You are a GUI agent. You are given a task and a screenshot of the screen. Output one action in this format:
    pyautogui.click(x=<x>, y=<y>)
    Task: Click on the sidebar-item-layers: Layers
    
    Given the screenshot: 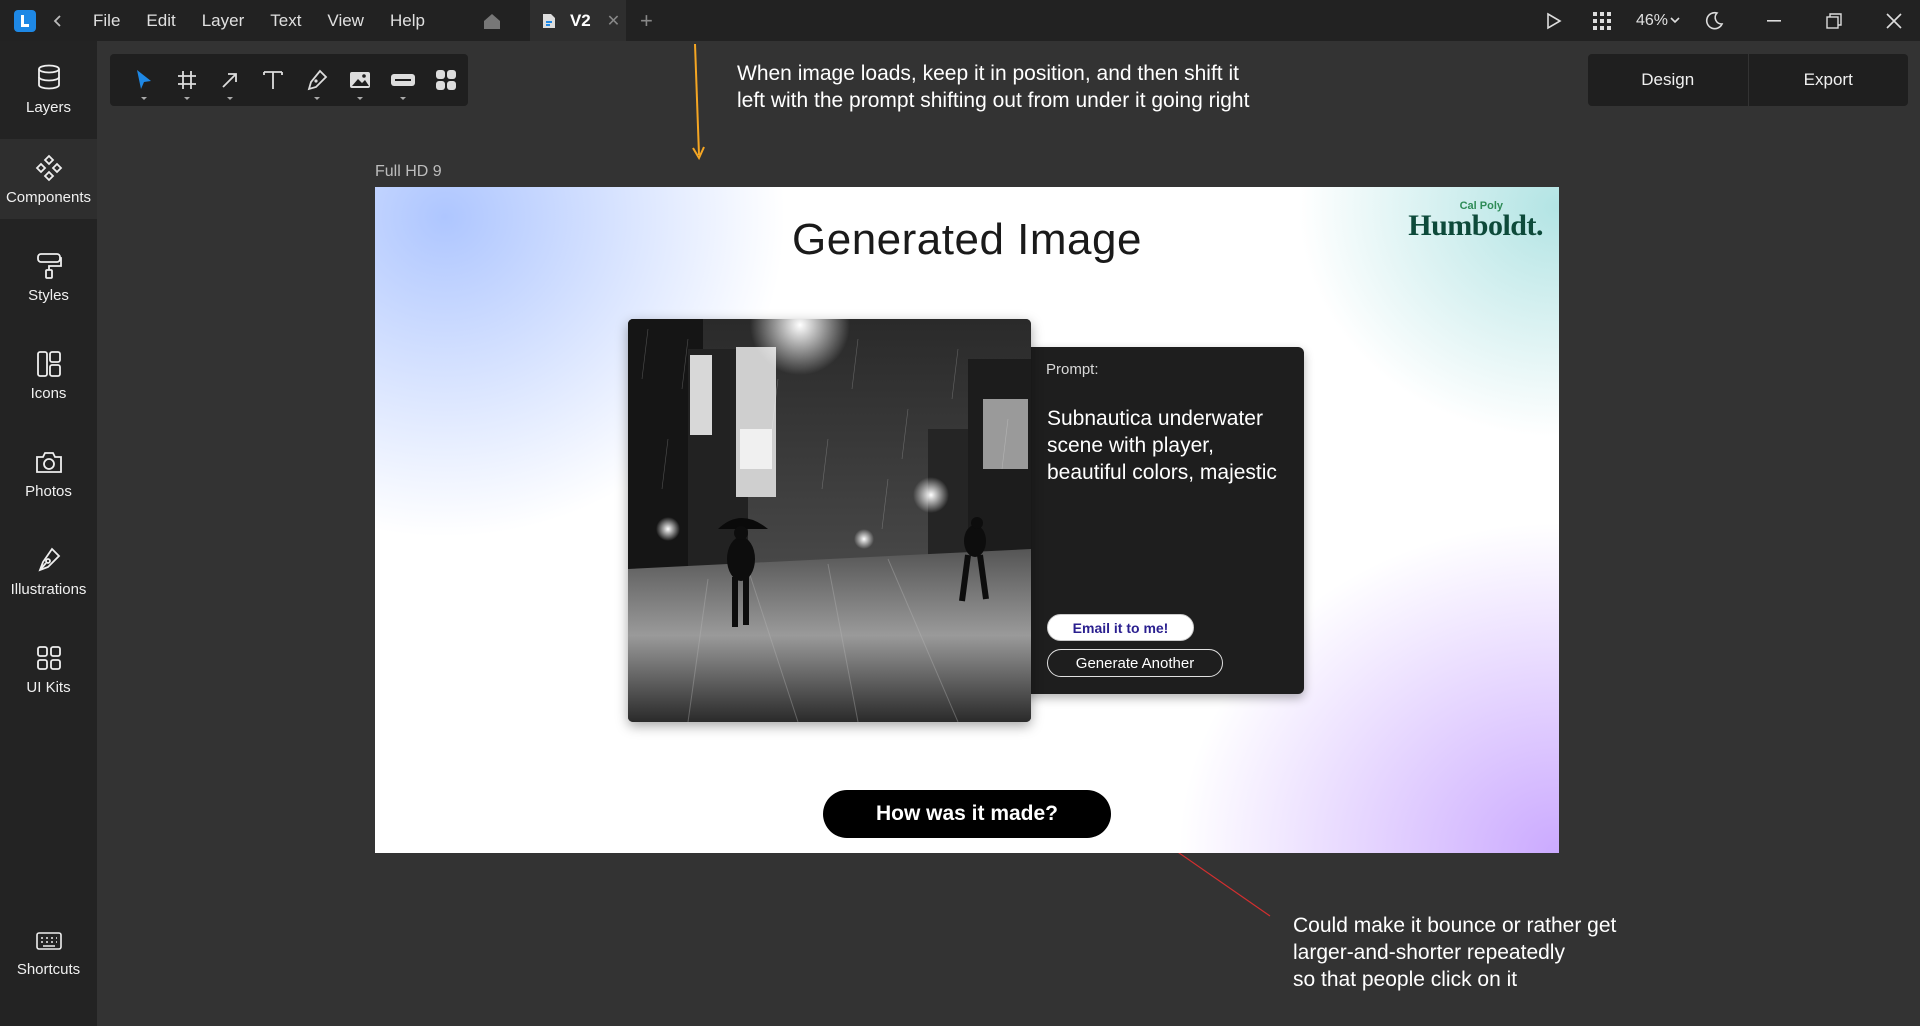 What is the action you would take?
    pyautogui.click(x=48, y=89)
    